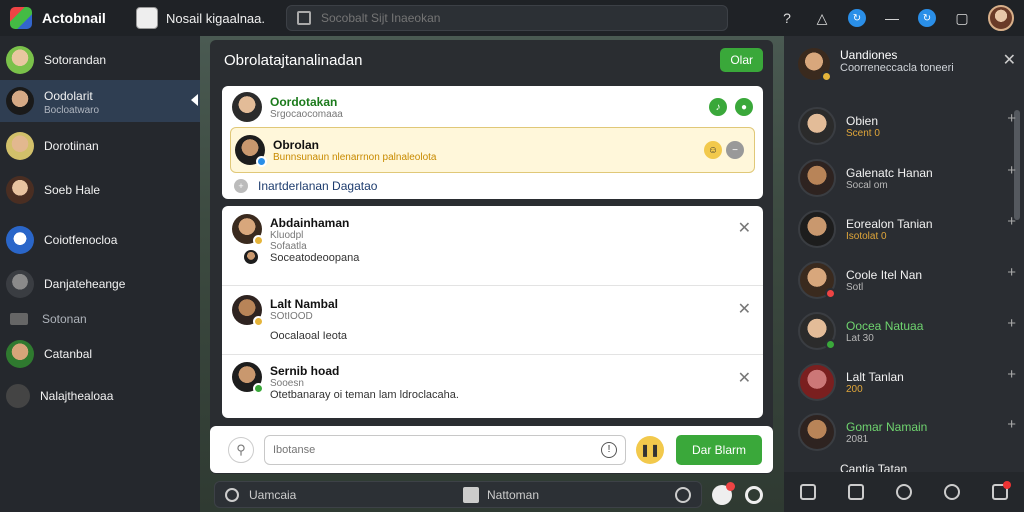 The image size is (1024, 512). Describe the element at coordinates (147, 18) in the screenshot. I see `profile-chip-icon` at that location.